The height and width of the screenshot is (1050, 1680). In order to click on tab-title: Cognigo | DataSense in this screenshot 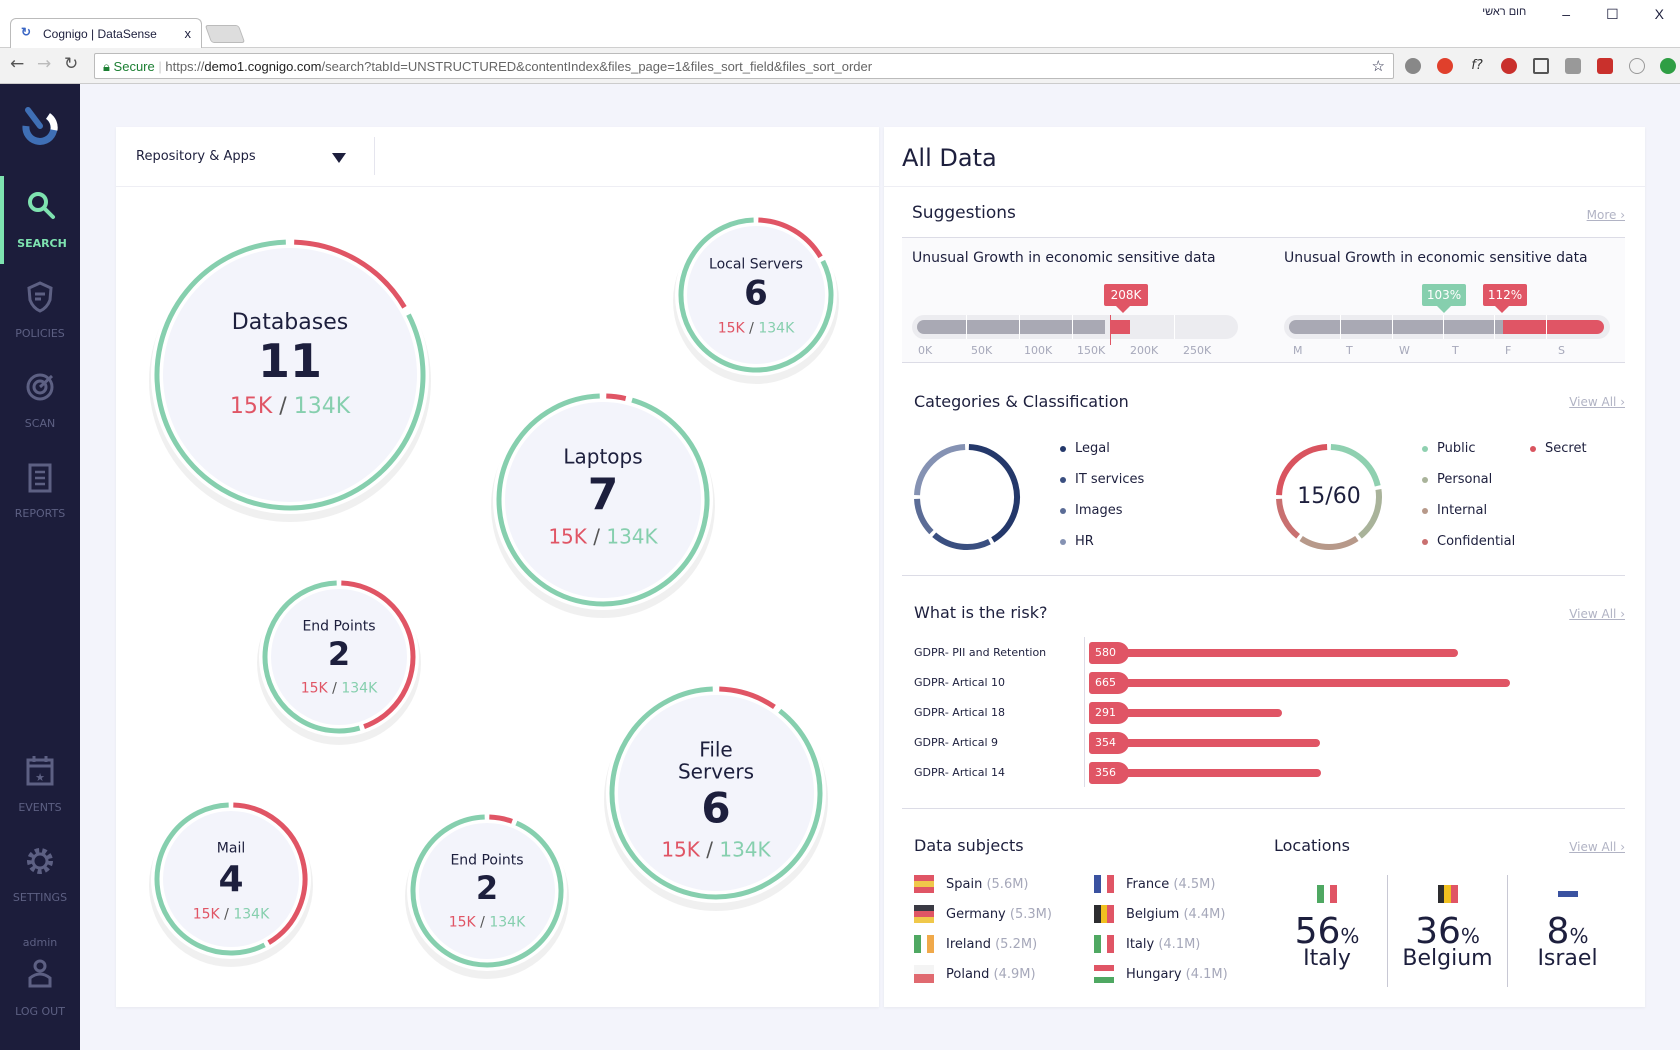, I will do `click(100, 34)`.